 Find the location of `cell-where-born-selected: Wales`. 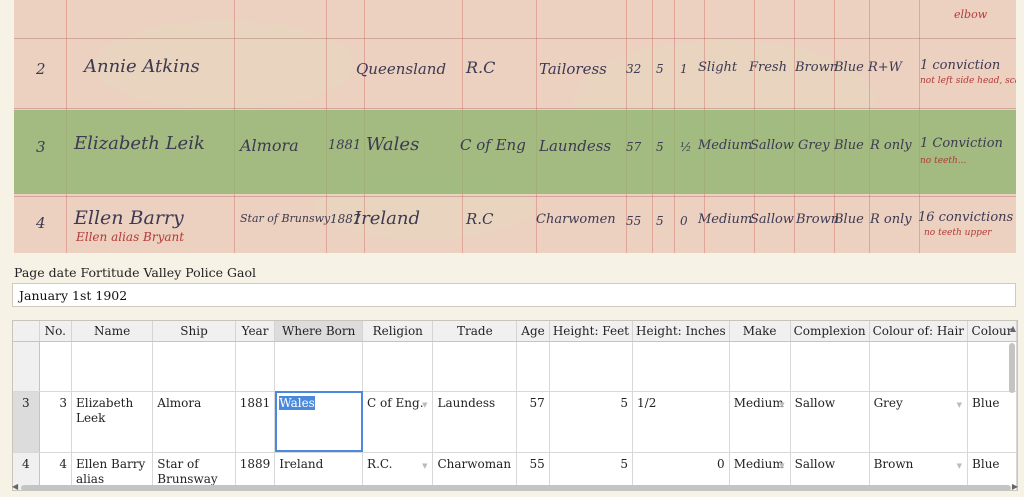

cell-where-born-selected: Wales is located at coordinates (319, 422).